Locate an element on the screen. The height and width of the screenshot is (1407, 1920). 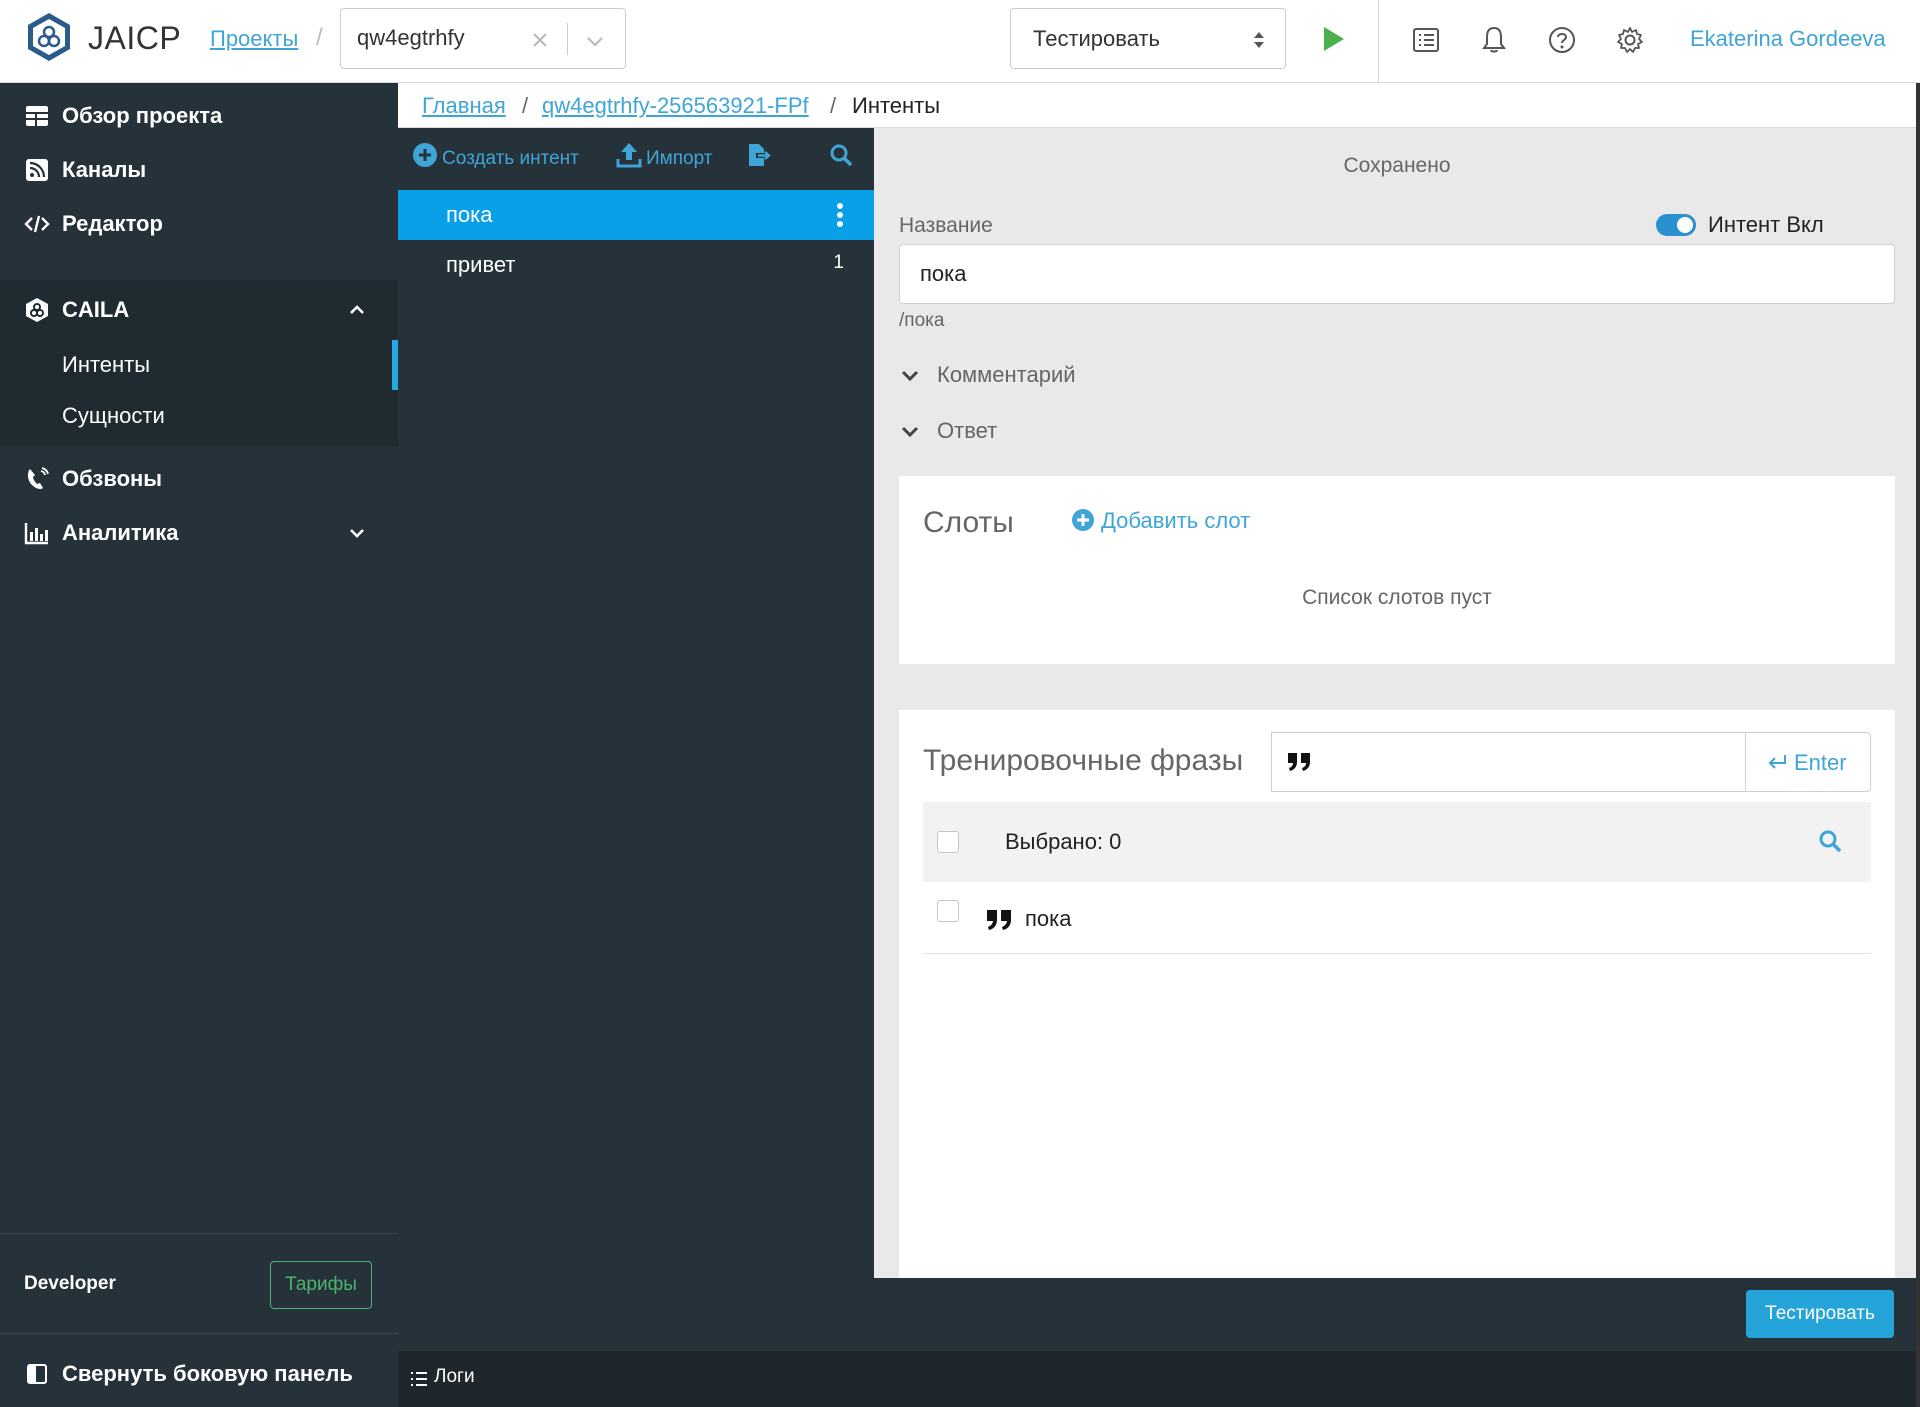
app-title: JAICP is located at coordinates (135, 38).